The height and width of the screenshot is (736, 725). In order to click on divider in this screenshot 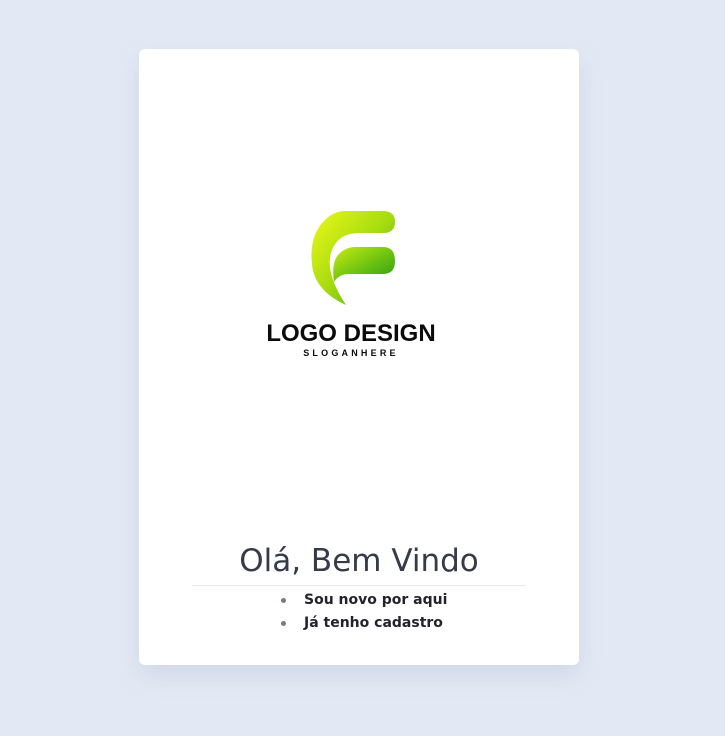, I will do `click(359, 585)`.